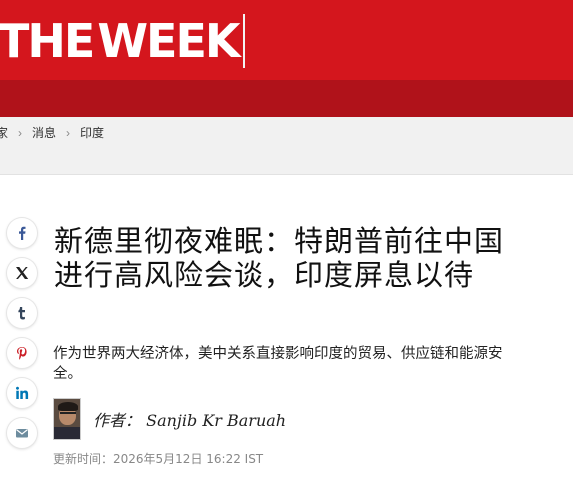 This screenshot has height=477, width=573. I want to click on share-x-button, so click(22, 273).